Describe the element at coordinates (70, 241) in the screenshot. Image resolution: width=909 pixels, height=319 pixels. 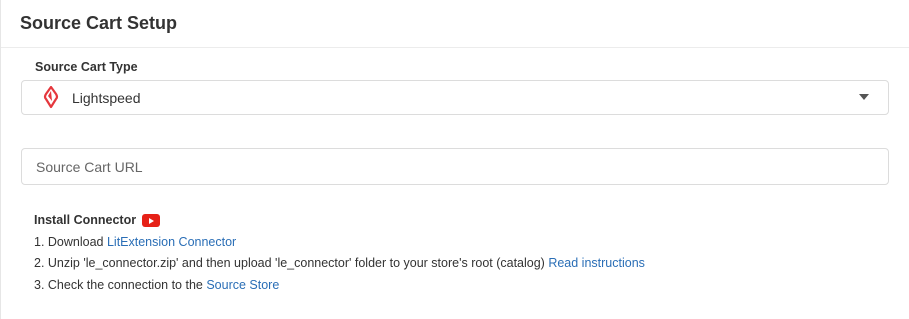
I see `step-1-text: 1. Download` at that location.